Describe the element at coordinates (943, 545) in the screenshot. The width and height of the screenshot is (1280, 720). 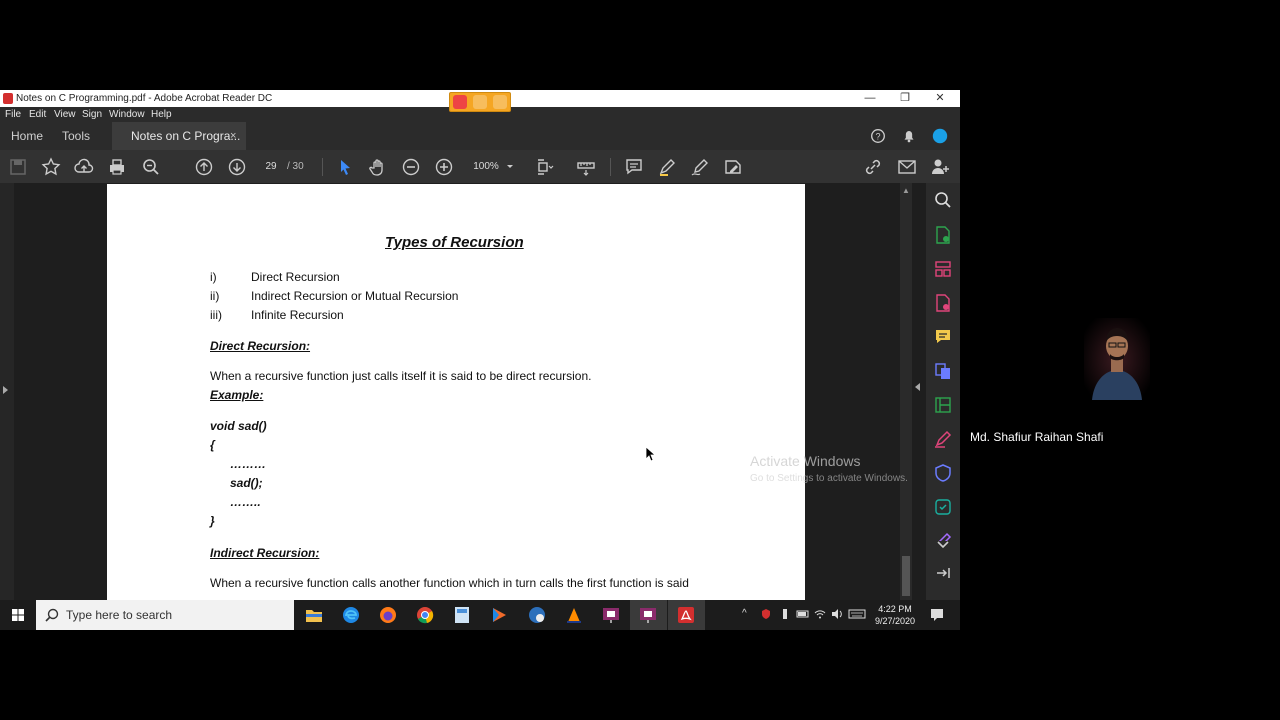
I see `rail-chevron-down-icon` at that location.